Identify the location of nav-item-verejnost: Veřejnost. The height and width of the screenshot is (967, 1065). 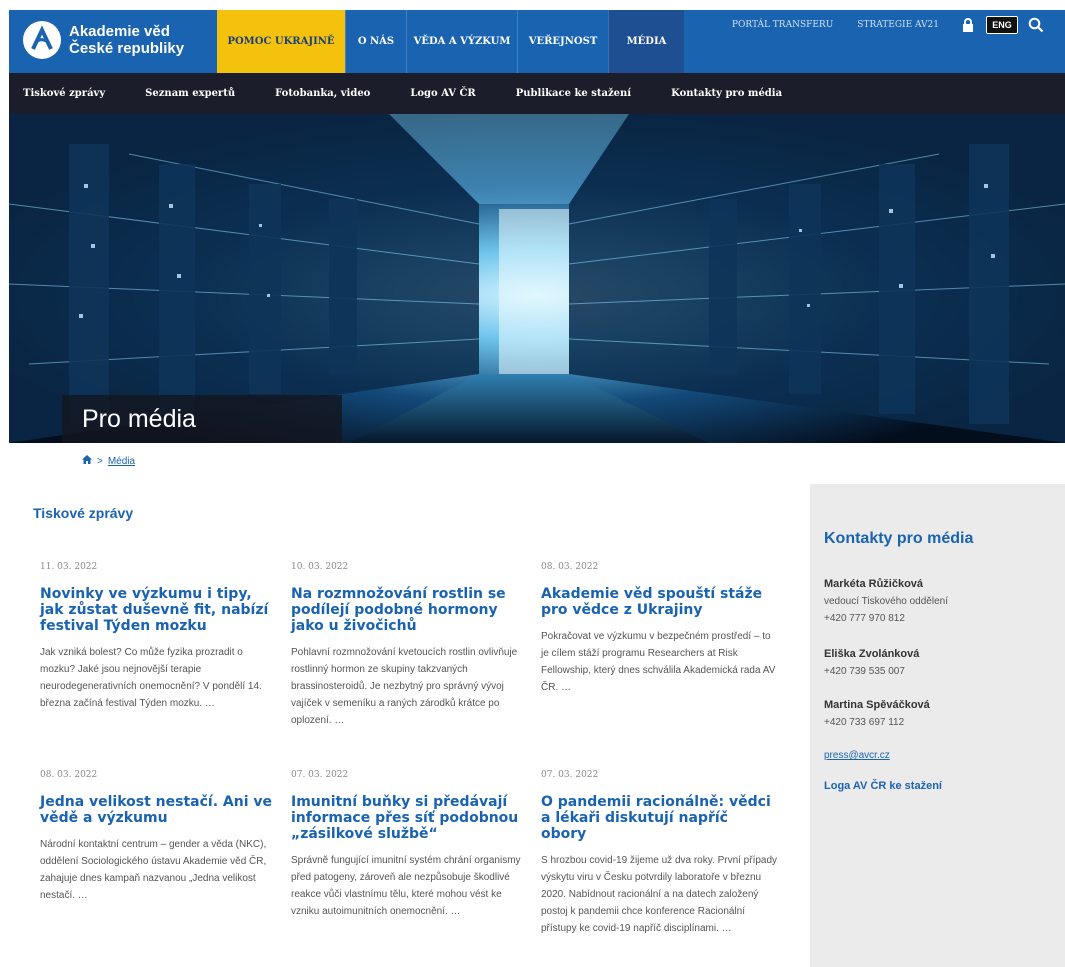
(562, 41).